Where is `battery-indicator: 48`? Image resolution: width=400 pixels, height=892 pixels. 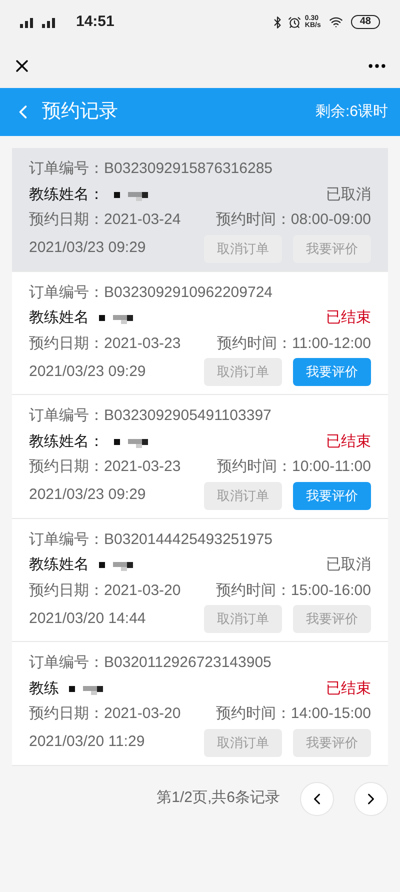
battery-indicator: 48 is located at coordinates (365, 22).